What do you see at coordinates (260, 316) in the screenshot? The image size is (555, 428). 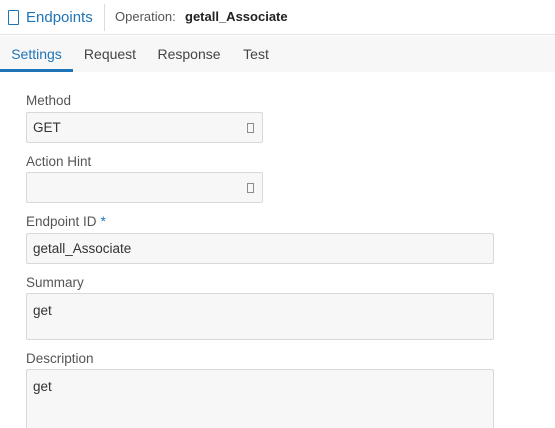 I see `summary-field: get` at bounding box center [260, 316].